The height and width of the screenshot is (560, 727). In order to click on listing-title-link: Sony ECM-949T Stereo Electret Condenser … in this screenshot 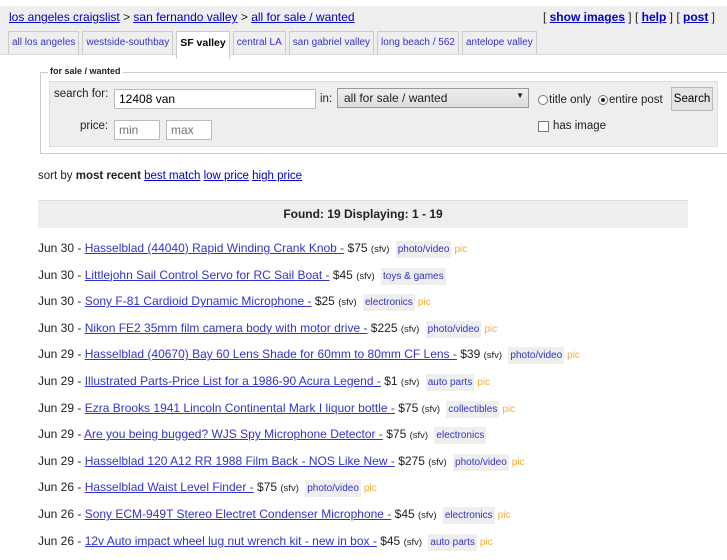, I will do `click(238, 514)`.